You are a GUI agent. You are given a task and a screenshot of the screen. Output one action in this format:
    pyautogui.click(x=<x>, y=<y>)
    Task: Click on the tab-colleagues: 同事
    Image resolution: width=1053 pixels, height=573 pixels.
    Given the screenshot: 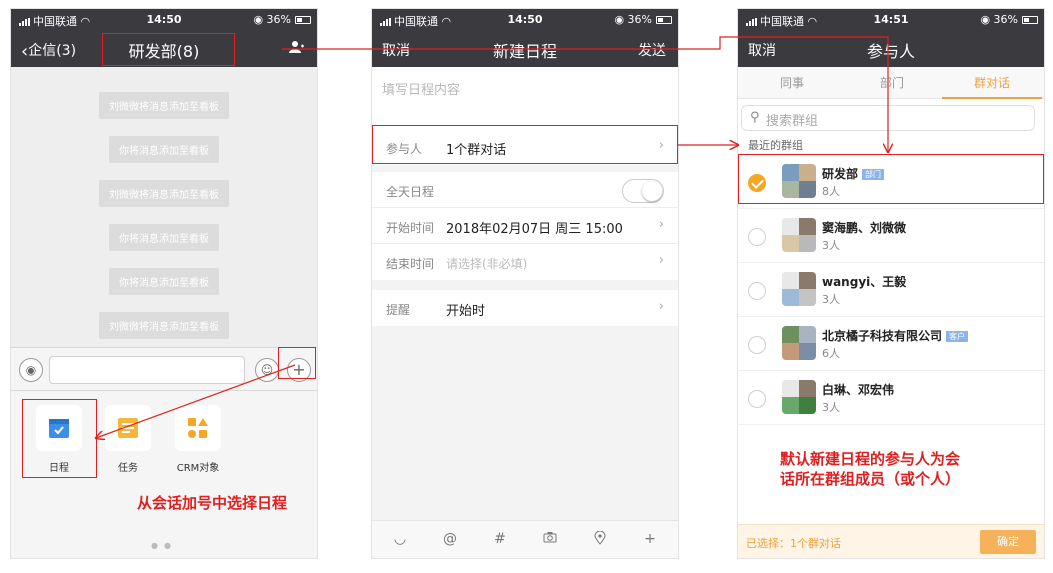 What is the action you would take?
    pyautogui.click(x=792, y=83)
    